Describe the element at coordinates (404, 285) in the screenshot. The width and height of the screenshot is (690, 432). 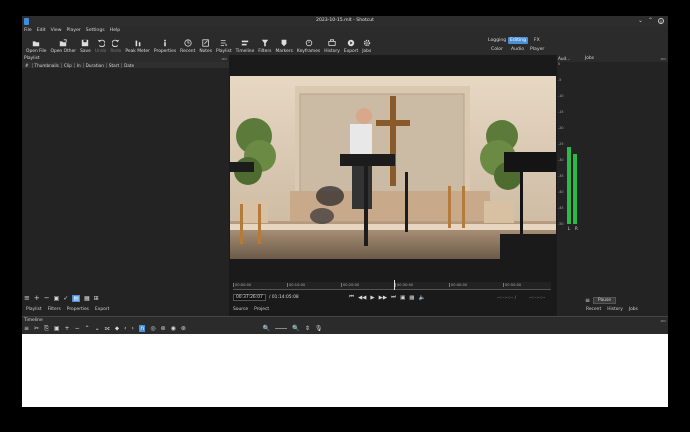
I see `ruler-tick-label: 00:30:00` at that location.